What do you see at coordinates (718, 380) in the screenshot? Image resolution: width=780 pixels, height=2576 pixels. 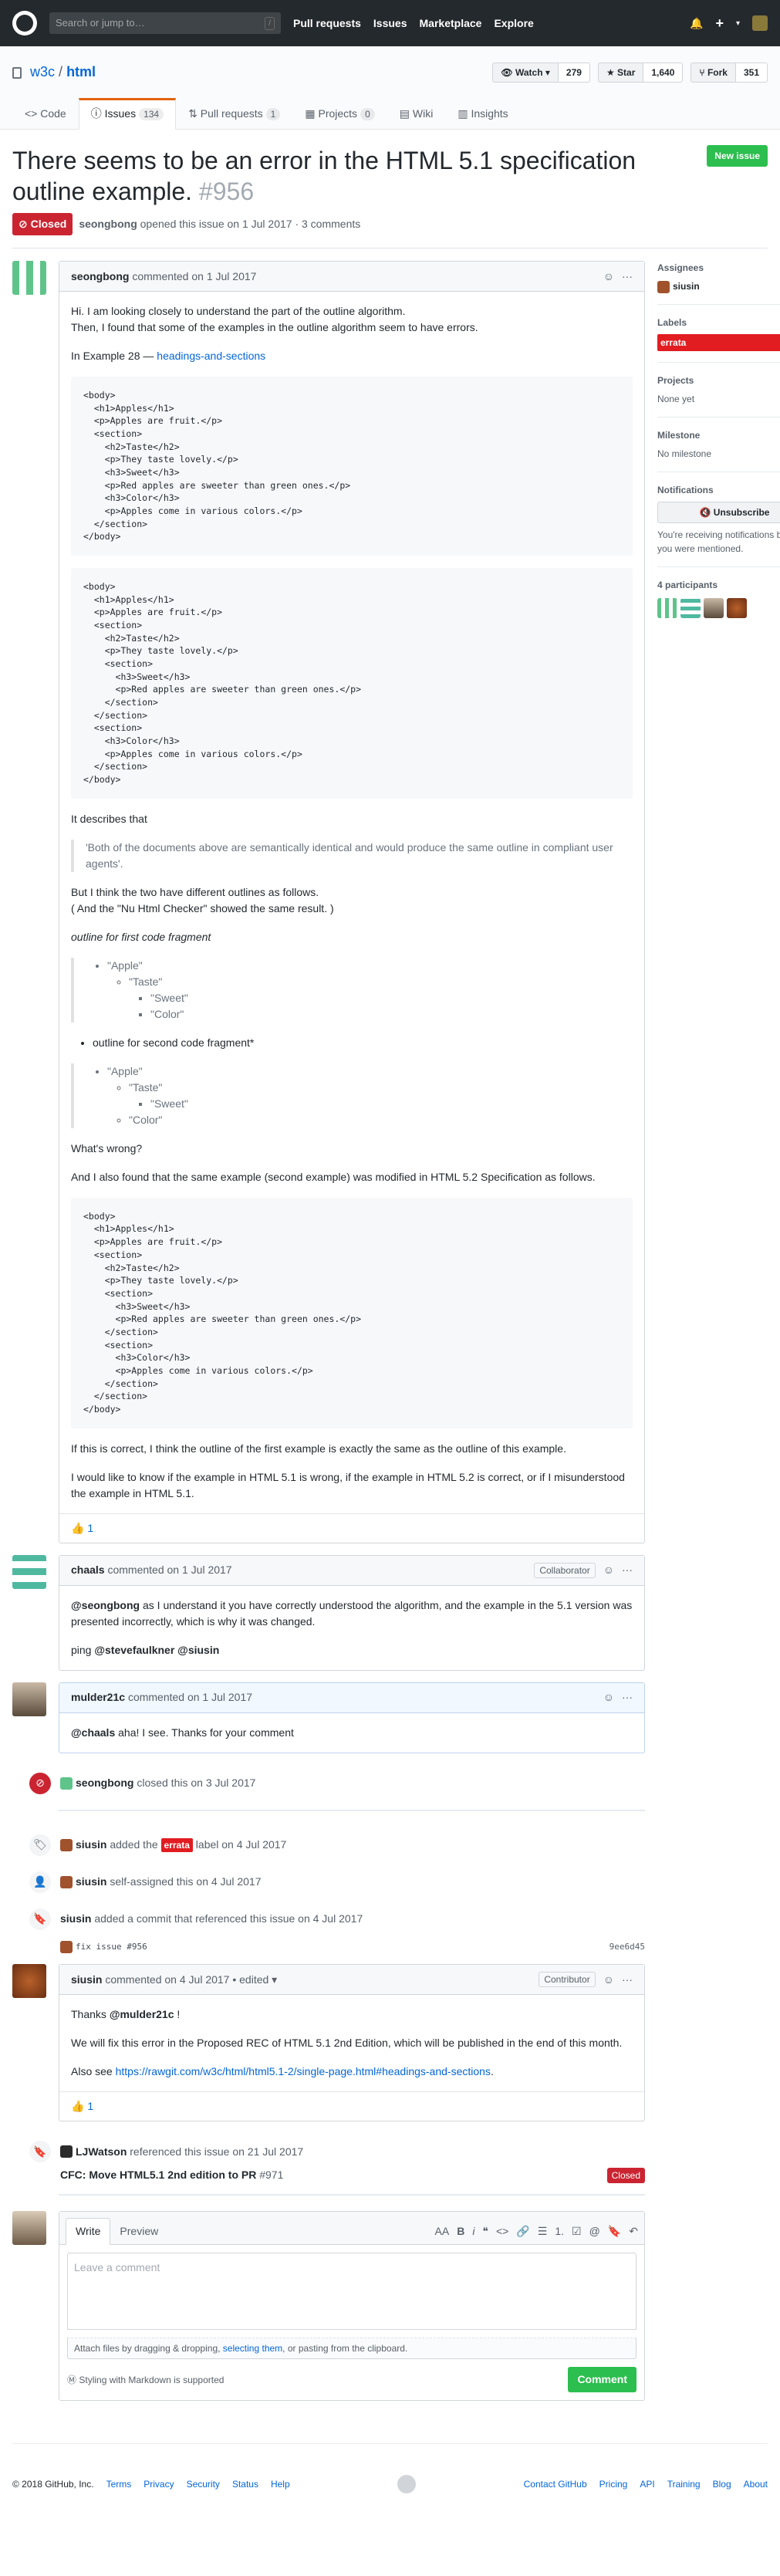 I see `projects-heading: Projects` at bounding box center [718, 380].